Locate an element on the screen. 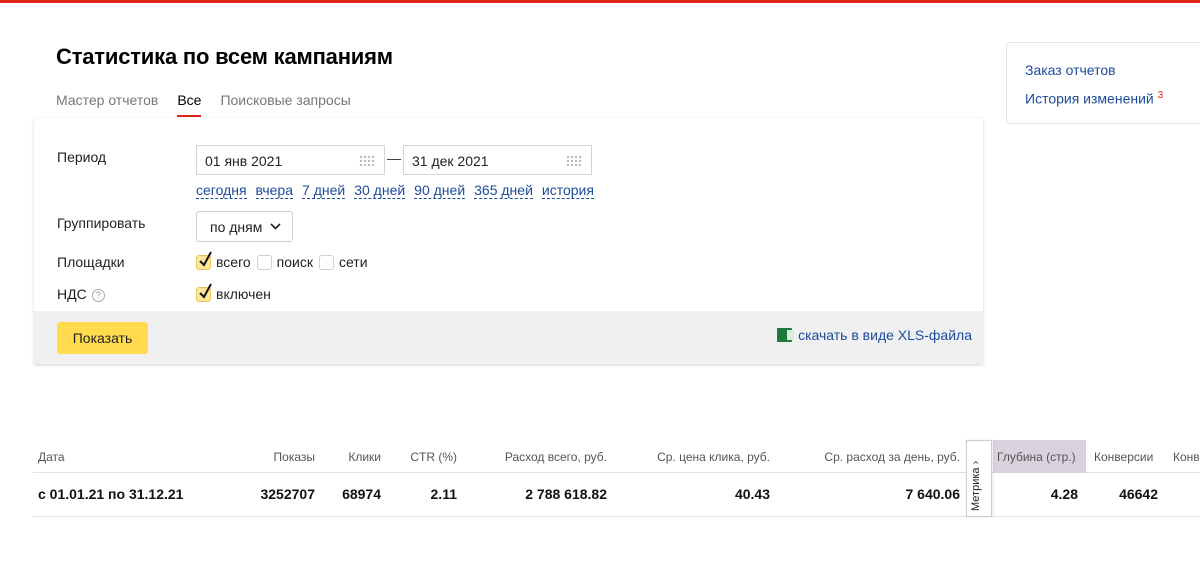  download-xls-label: скачать в виде XLS-файла is located at coordinates (885, 335).